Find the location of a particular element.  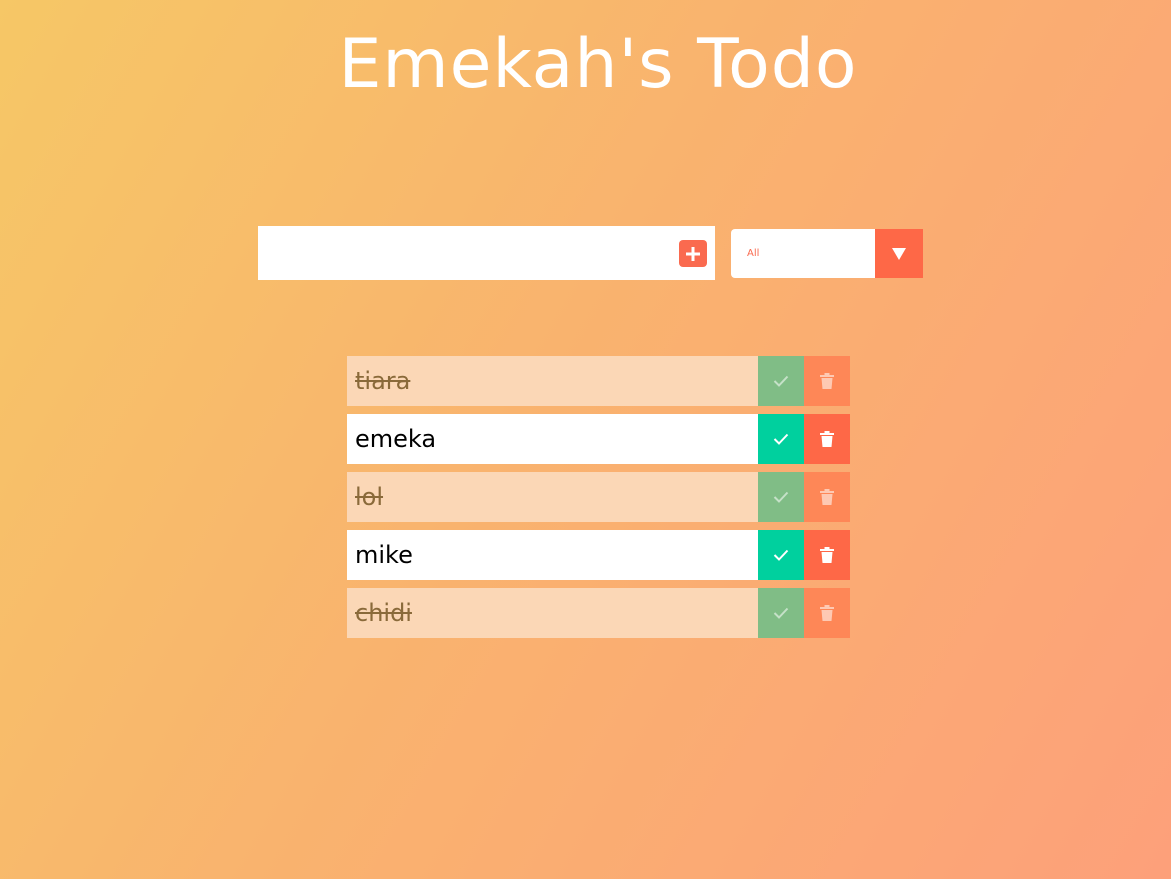

todo-item: lol is located at coordinates (598, 497).